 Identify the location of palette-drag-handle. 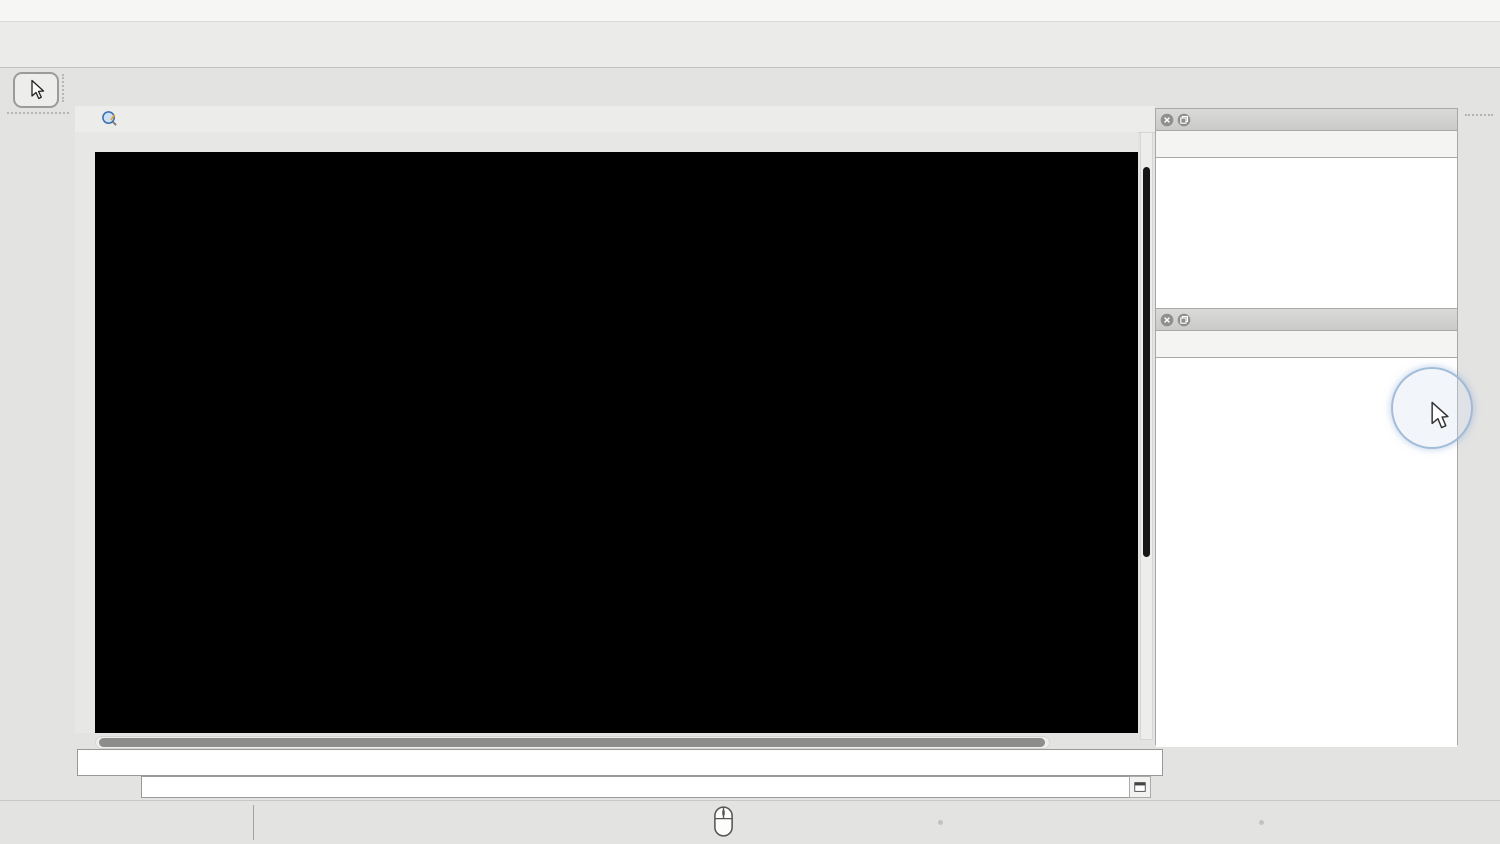
(37, 113).